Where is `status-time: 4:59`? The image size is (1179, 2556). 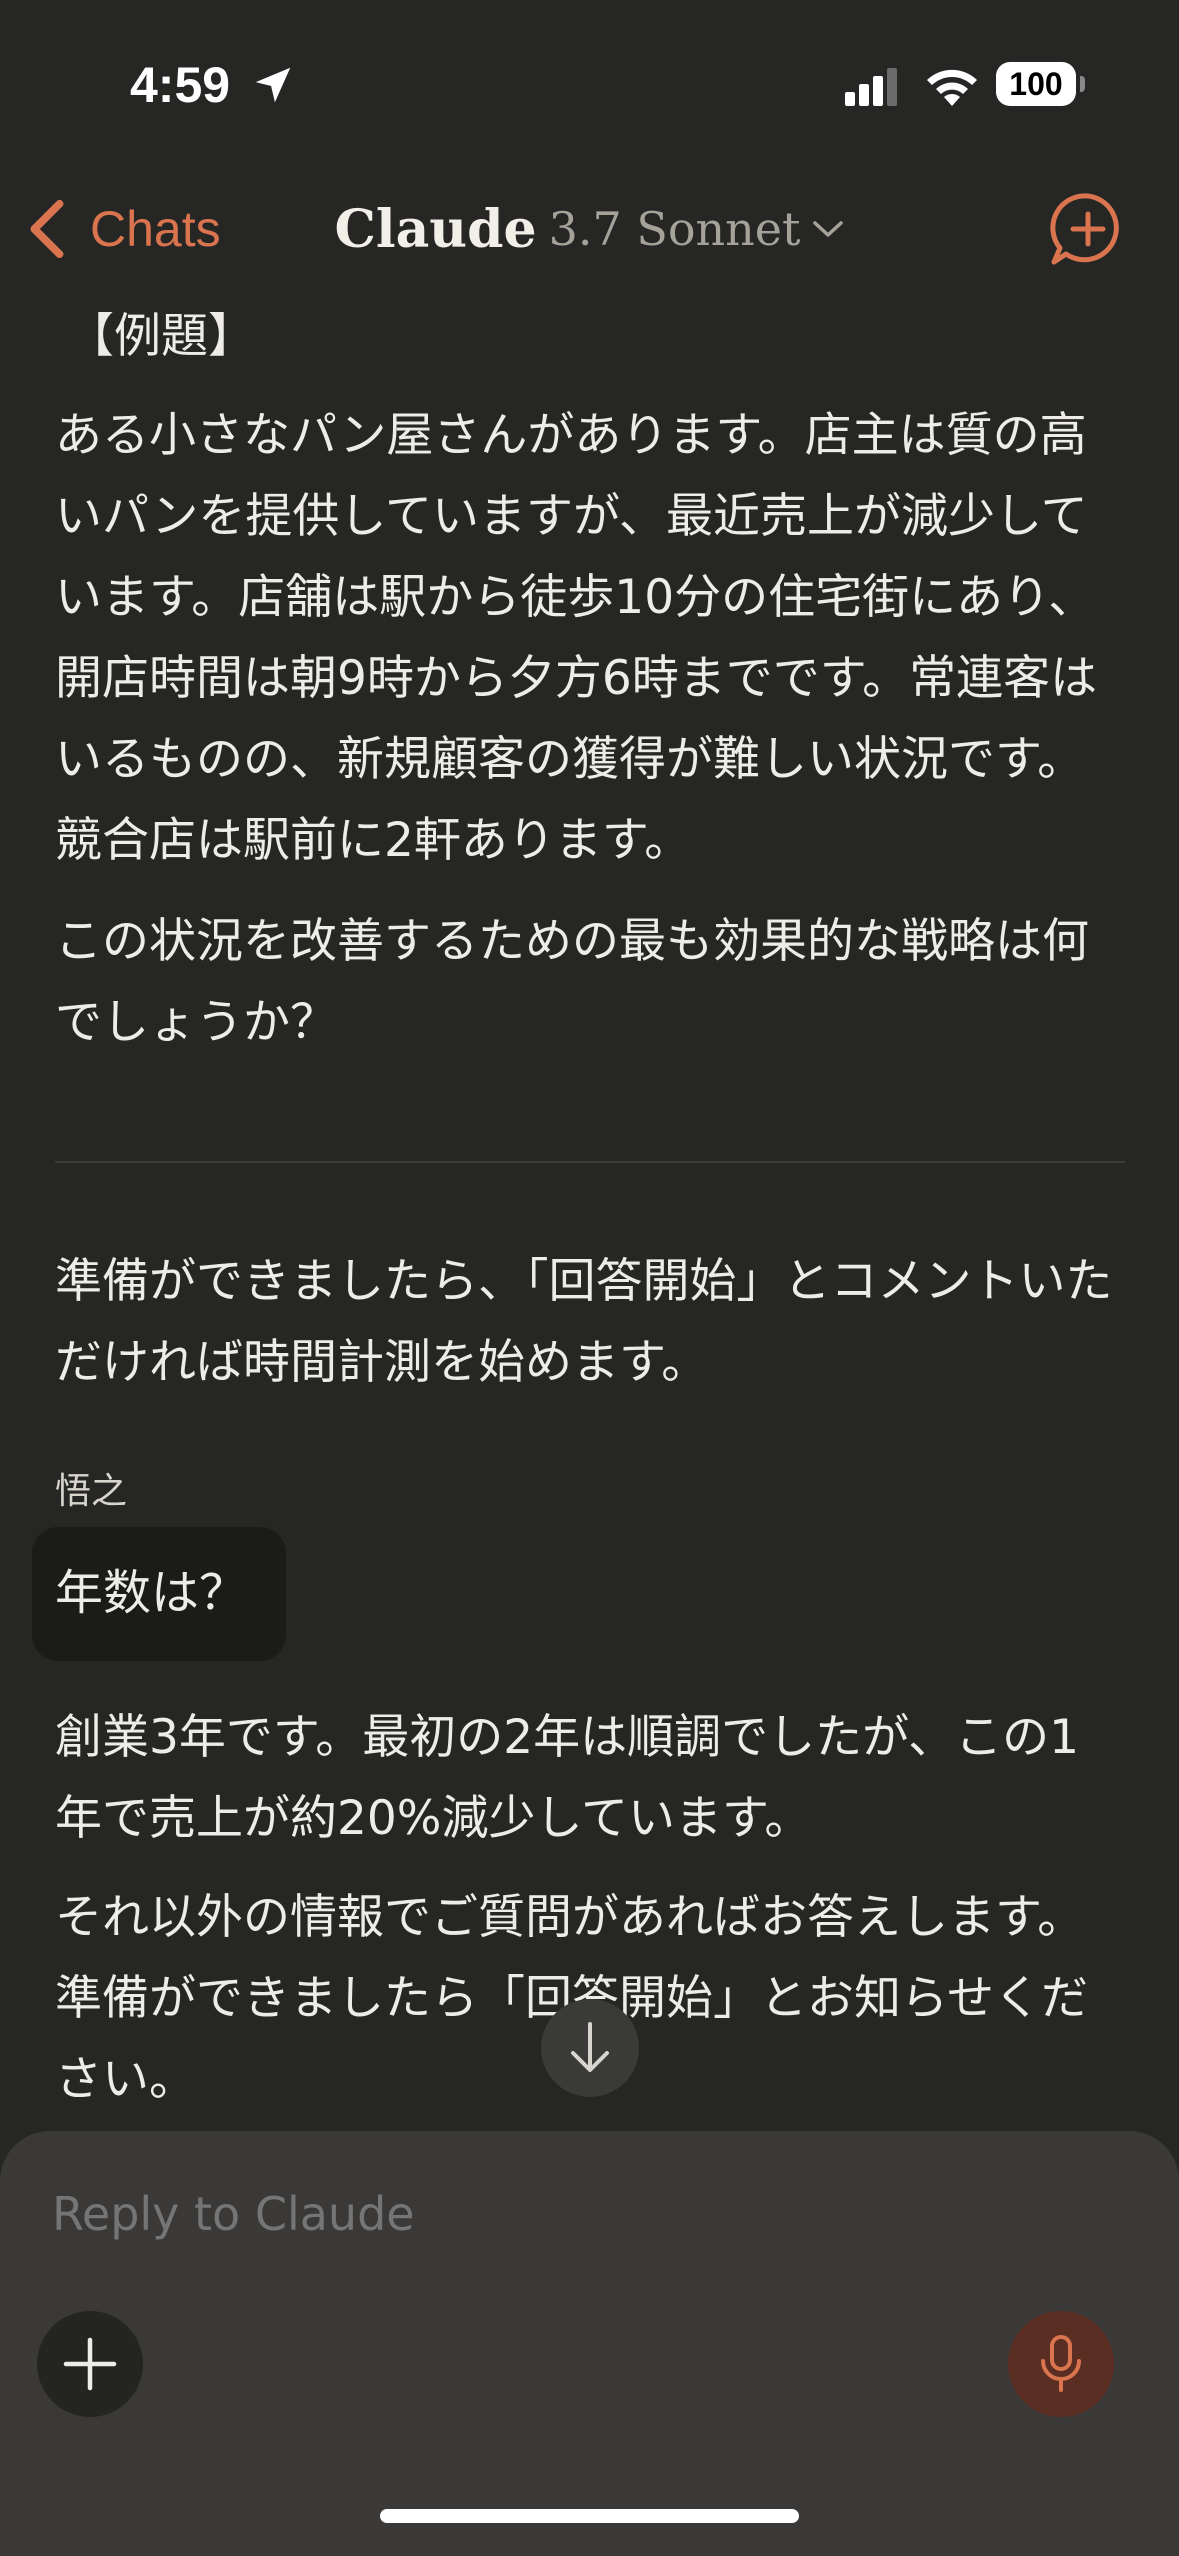
status-time: 4:59 is located at coordinates (180, 85).